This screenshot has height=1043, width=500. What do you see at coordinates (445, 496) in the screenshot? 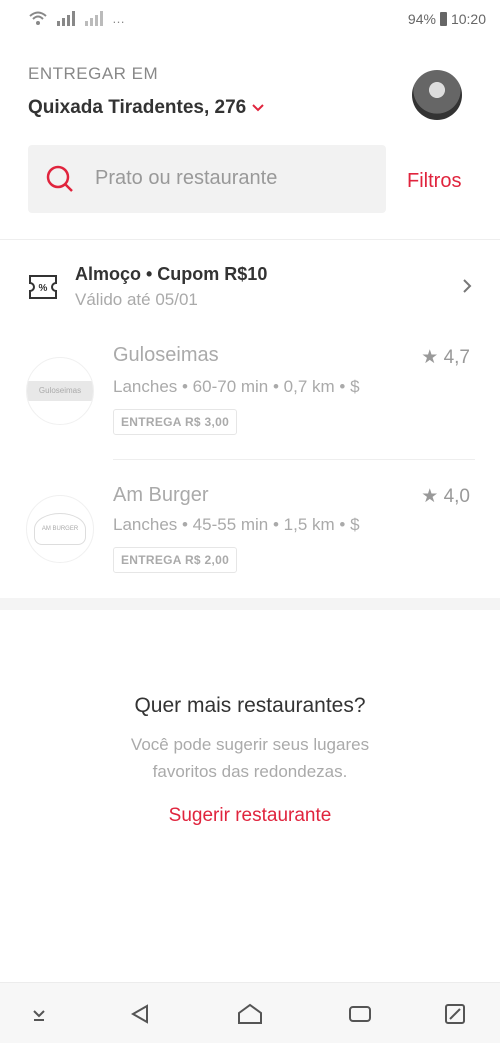
I see `restaurant-rating: ★ 4,0` at bounding box center [445, 496].